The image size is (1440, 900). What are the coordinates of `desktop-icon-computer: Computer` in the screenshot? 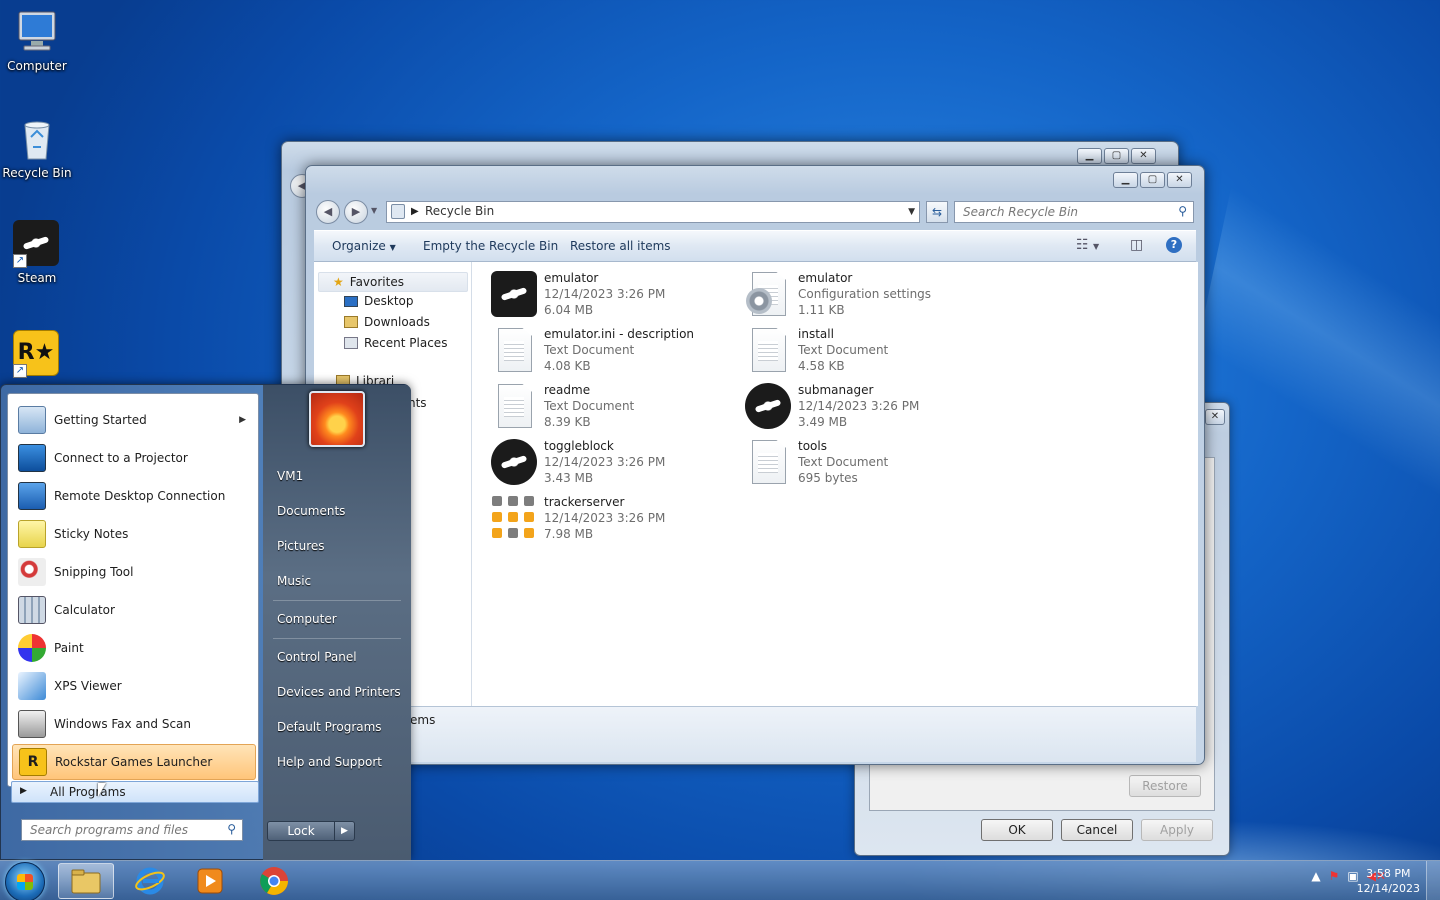 It's located at (37, 40).